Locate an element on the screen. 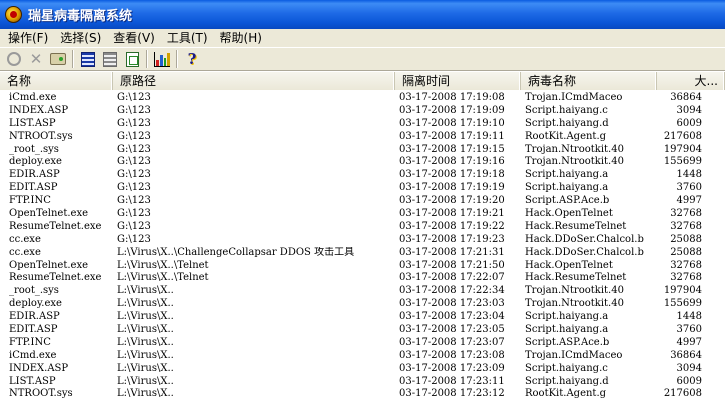 Image resolution: width=725 pixels, height=415 pixels. cell-time: 03-17-2008 17:23:04 is located at coordinates (452, 317).